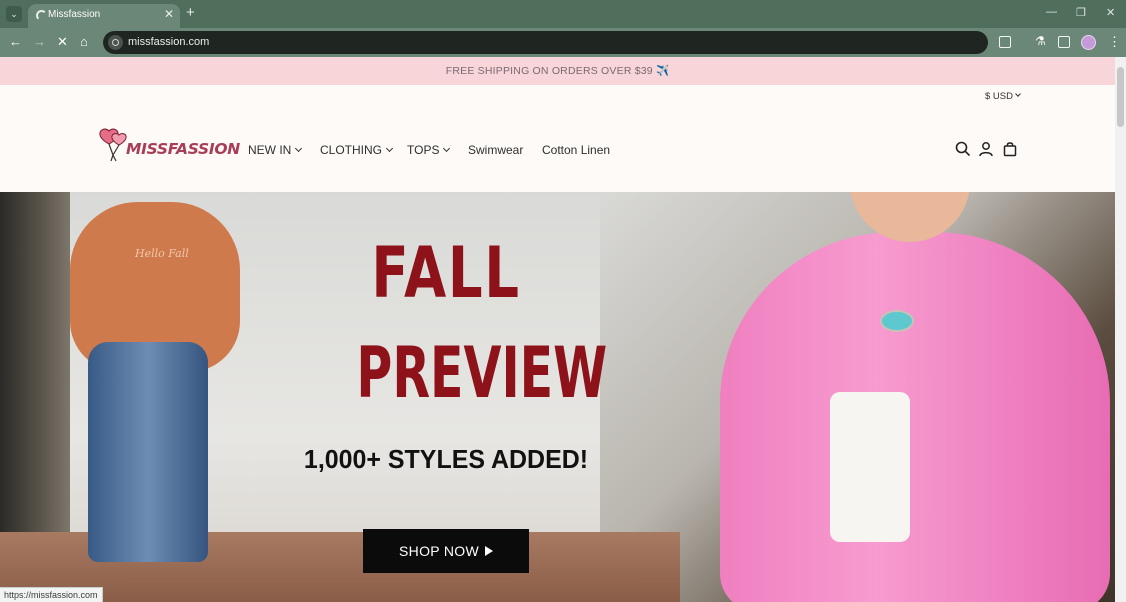  I want to click on sweatshirt-text: Hello Fall, so click(162, 253).